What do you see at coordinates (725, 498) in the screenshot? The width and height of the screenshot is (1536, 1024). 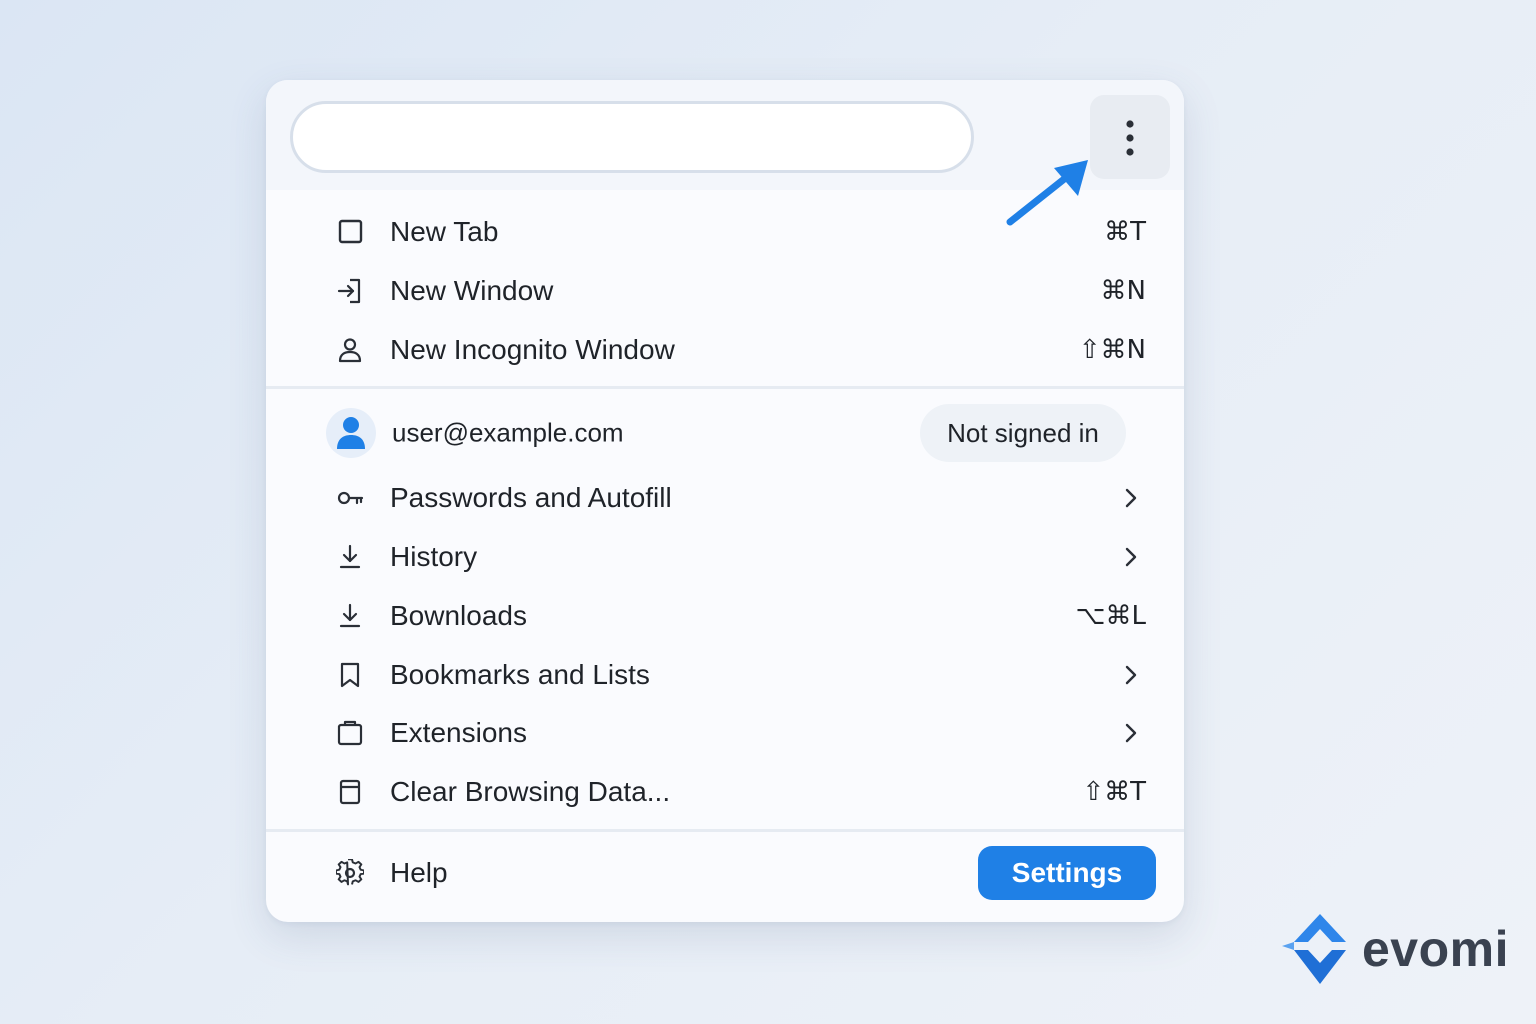 I see `menu-item-passwords-and-autofill: Passwords and Autofill` at bounding box center [725, 498].